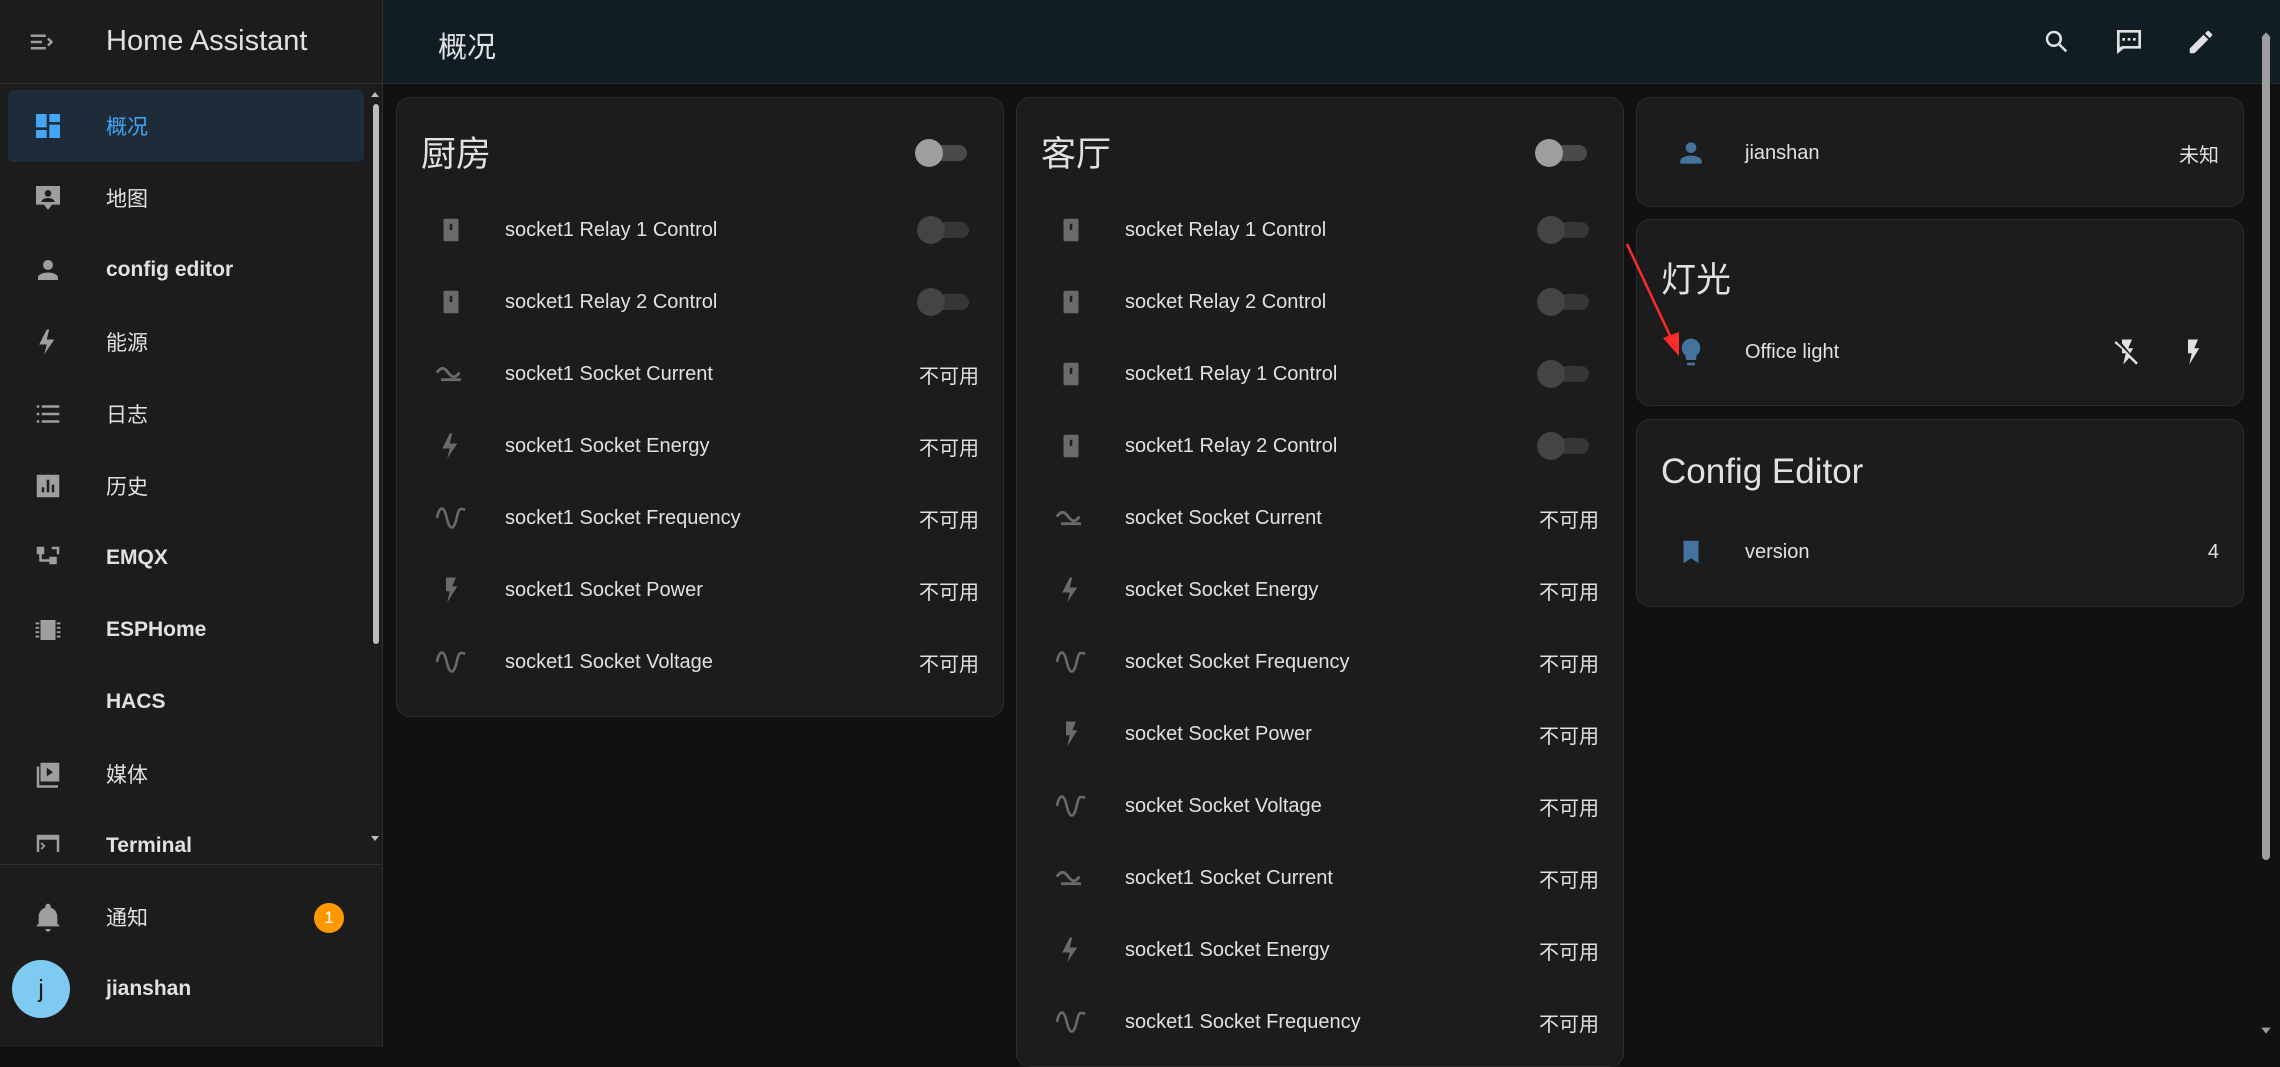 The width and height of the screenshot is (2280, 1067). Describe the element at coordinates (1691, 552) in the screenshot. I see `bookmark-icon` at that location.